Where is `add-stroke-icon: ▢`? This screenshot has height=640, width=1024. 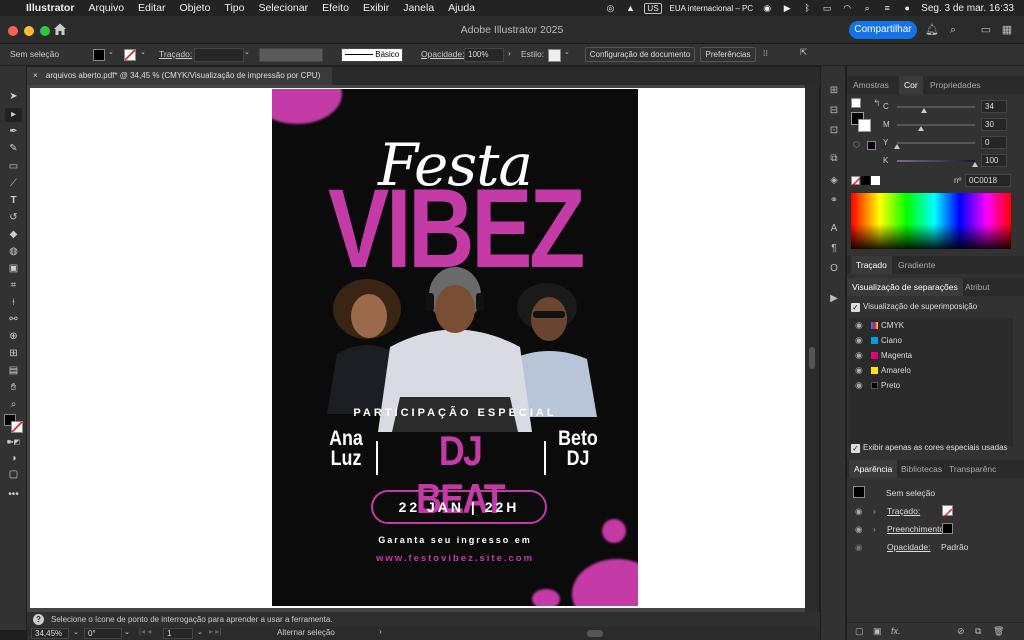
add-stroke-icon: ▢ is located at coordinates (859, 631).